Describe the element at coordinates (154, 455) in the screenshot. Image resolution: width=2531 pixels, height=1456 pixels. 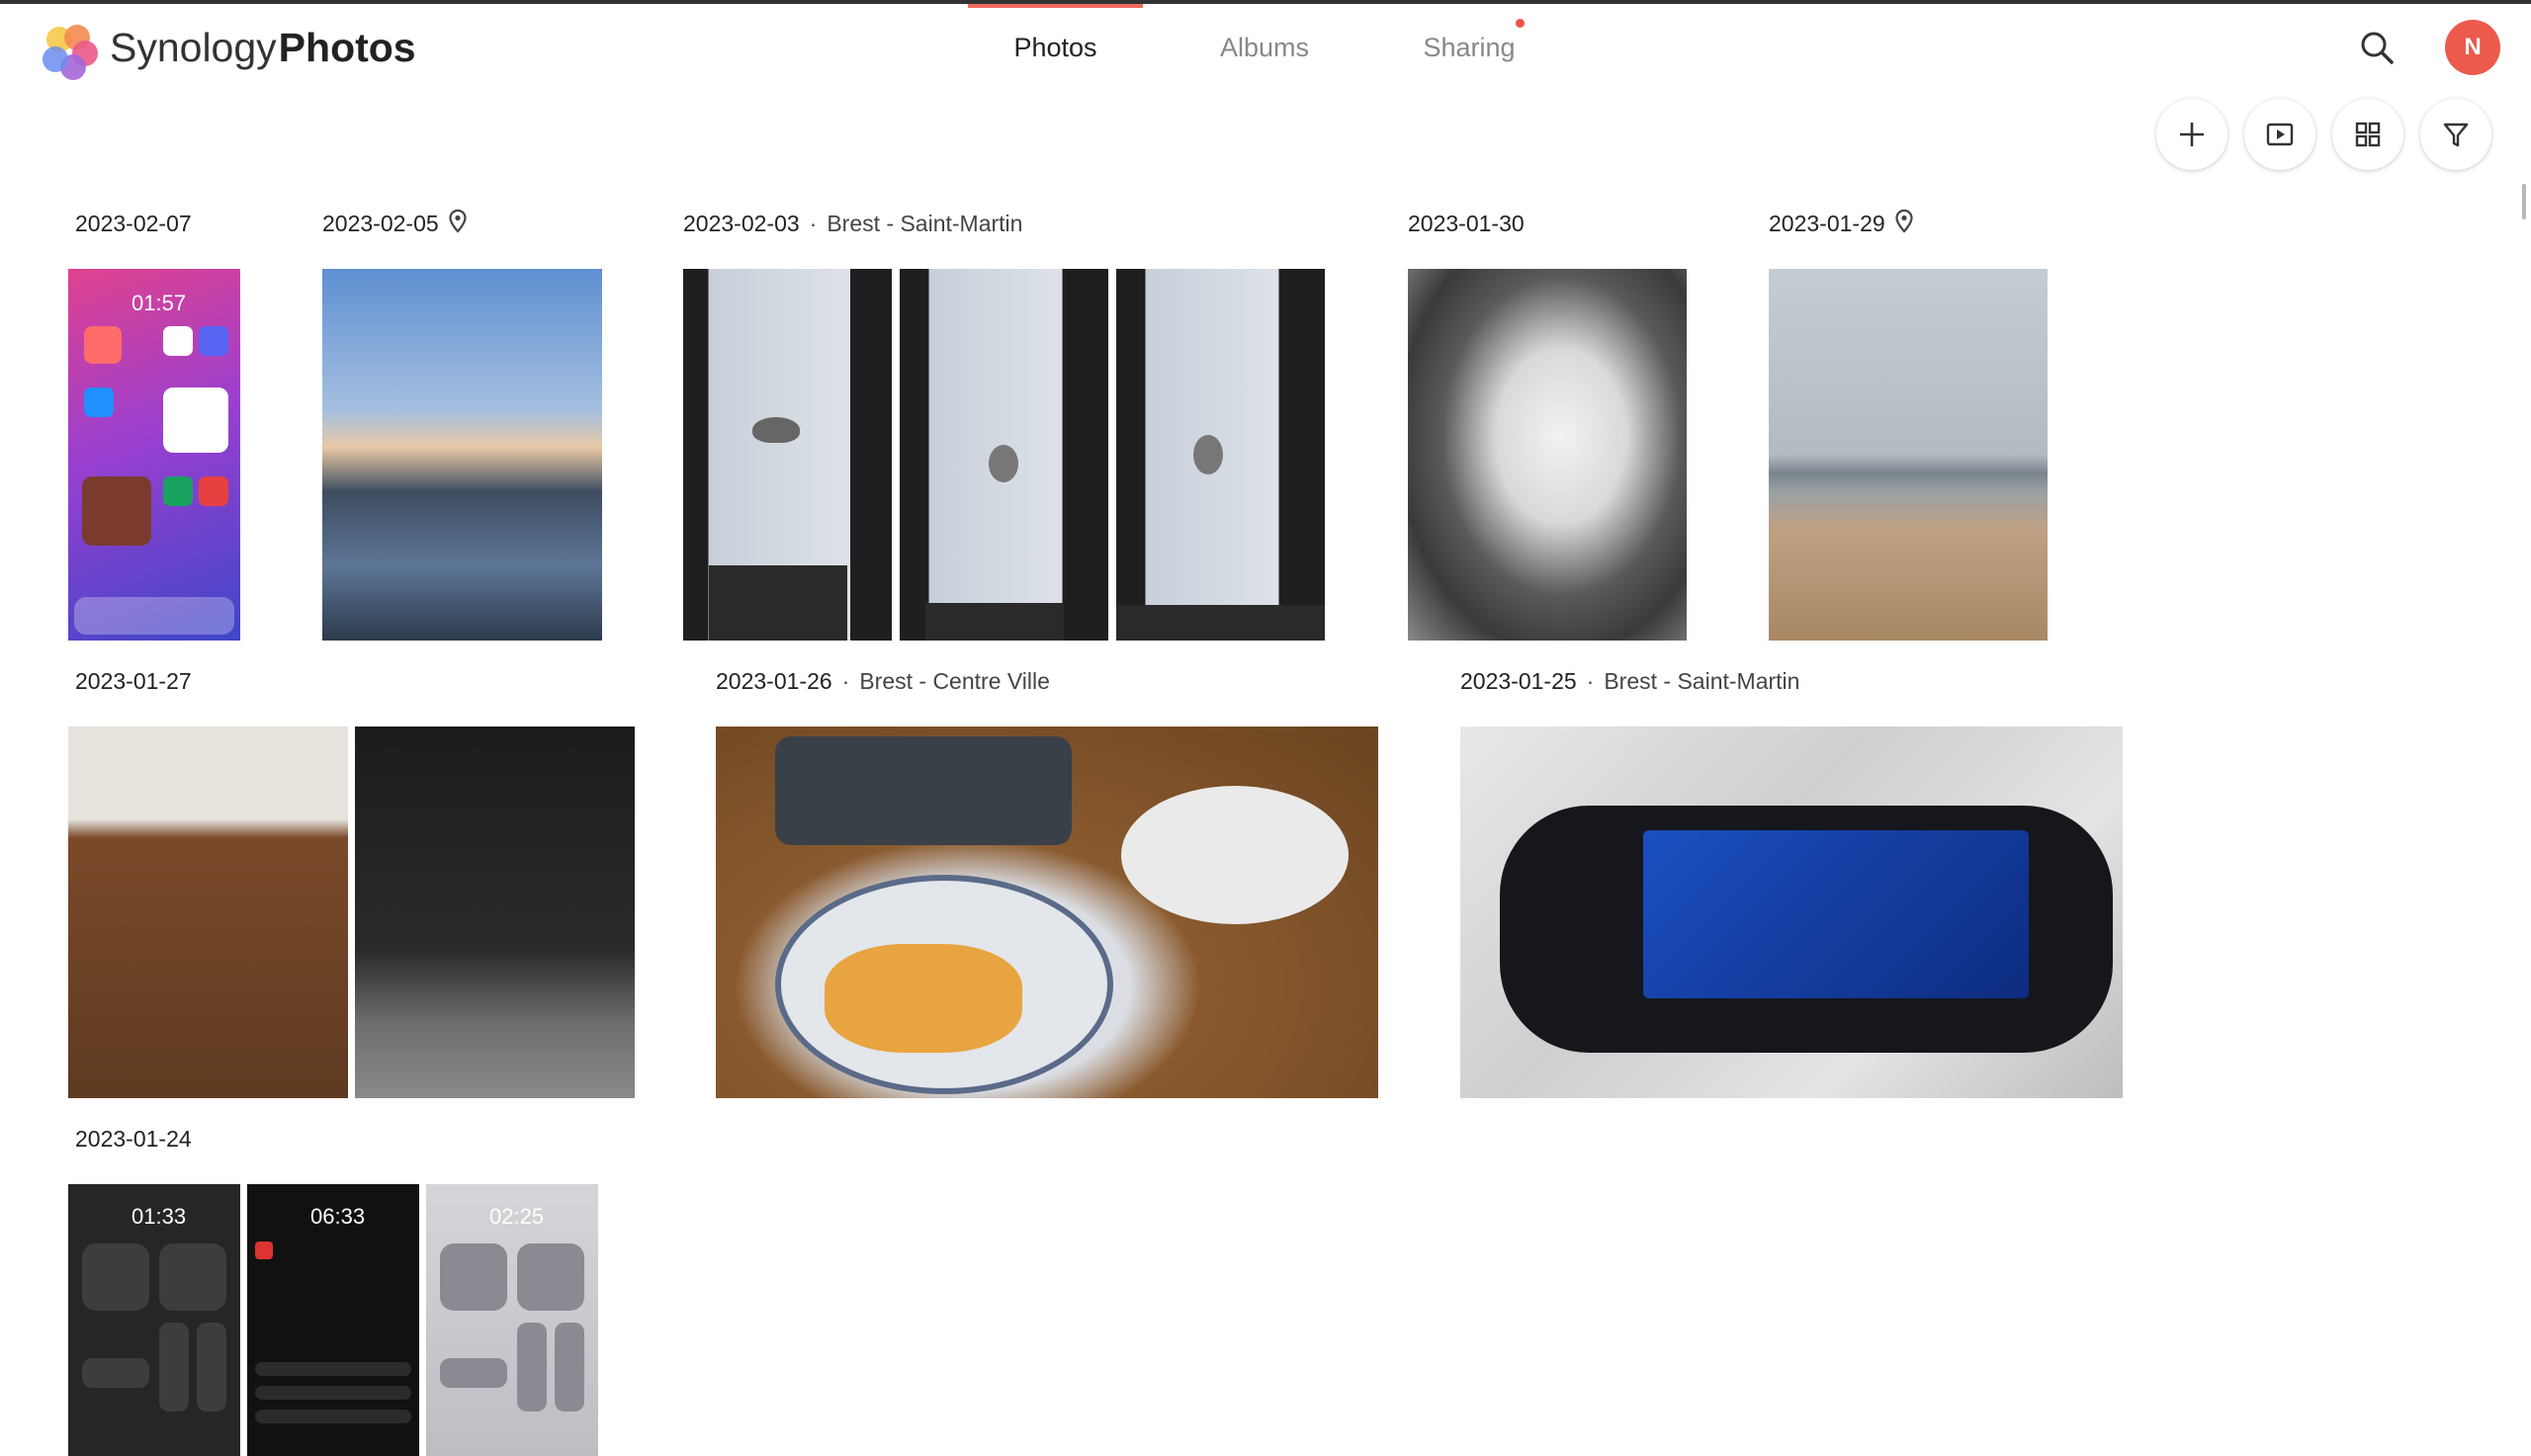
I see `photo-thumbnail-phone-homescreen: 01:57` at that location.